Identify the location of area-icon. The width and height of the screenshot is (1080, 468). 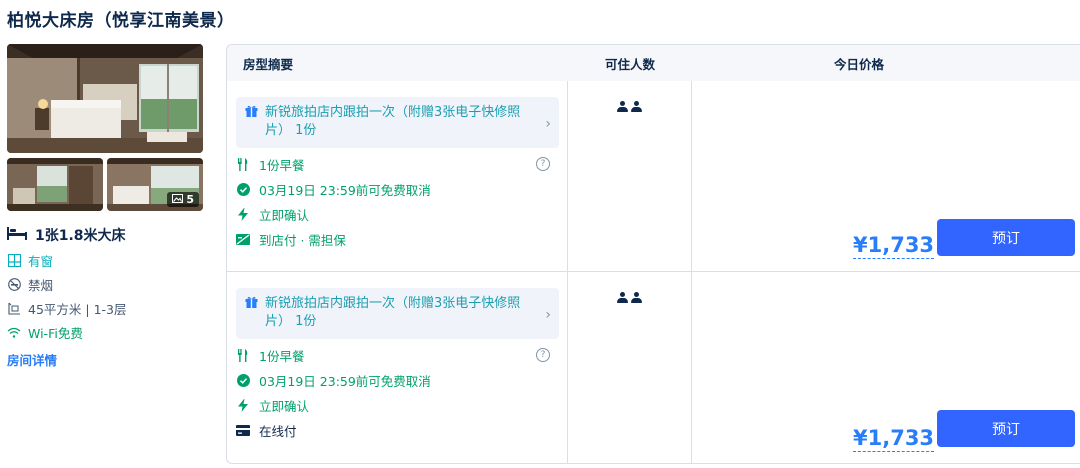
(14, 308).